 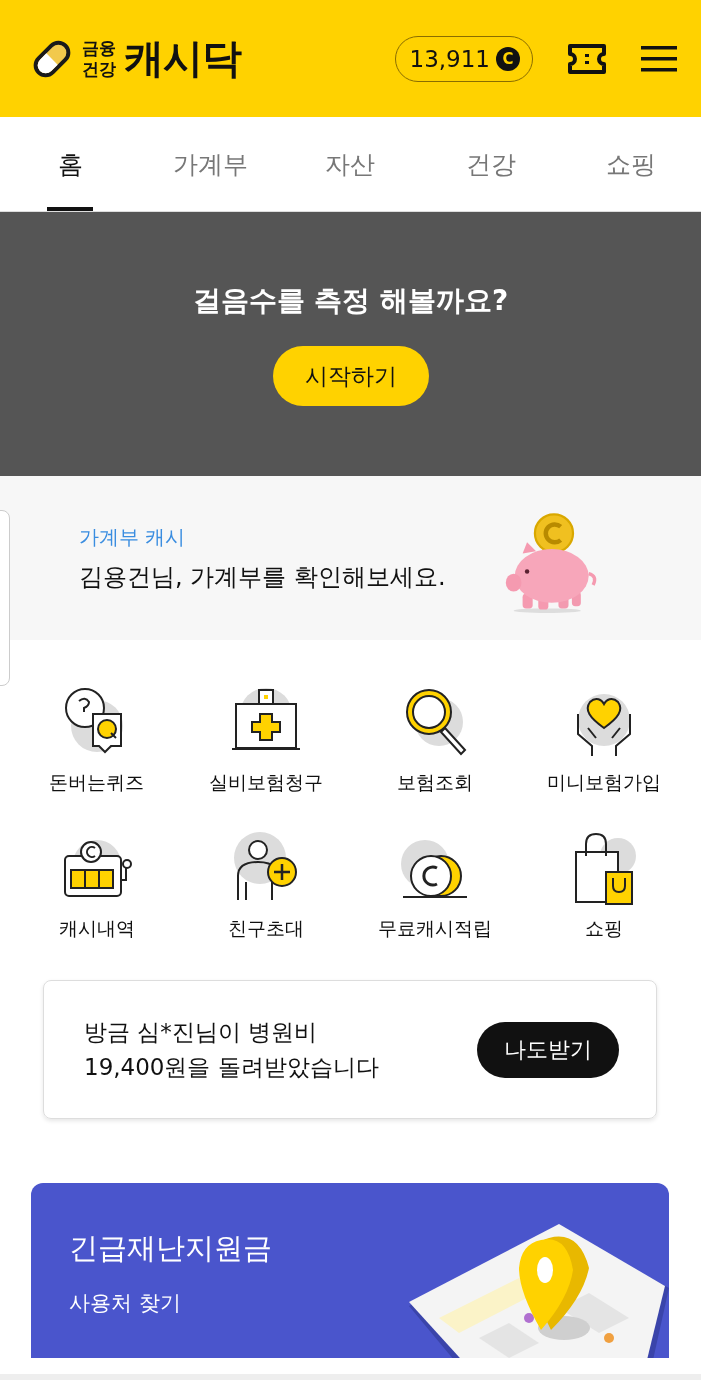 What do you see at coordinates (587, 58) in the screenshot?
I see `ticket-icon` at bounding box center [587, 58].